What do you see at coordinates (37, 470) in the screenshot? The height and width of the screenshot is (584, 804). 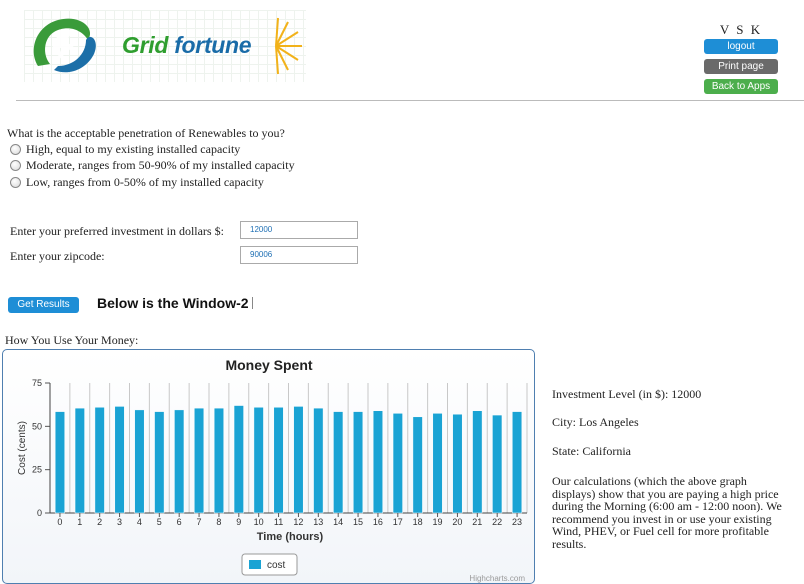 I see `y-tick-label: 25` at bounding box center [37, 470].